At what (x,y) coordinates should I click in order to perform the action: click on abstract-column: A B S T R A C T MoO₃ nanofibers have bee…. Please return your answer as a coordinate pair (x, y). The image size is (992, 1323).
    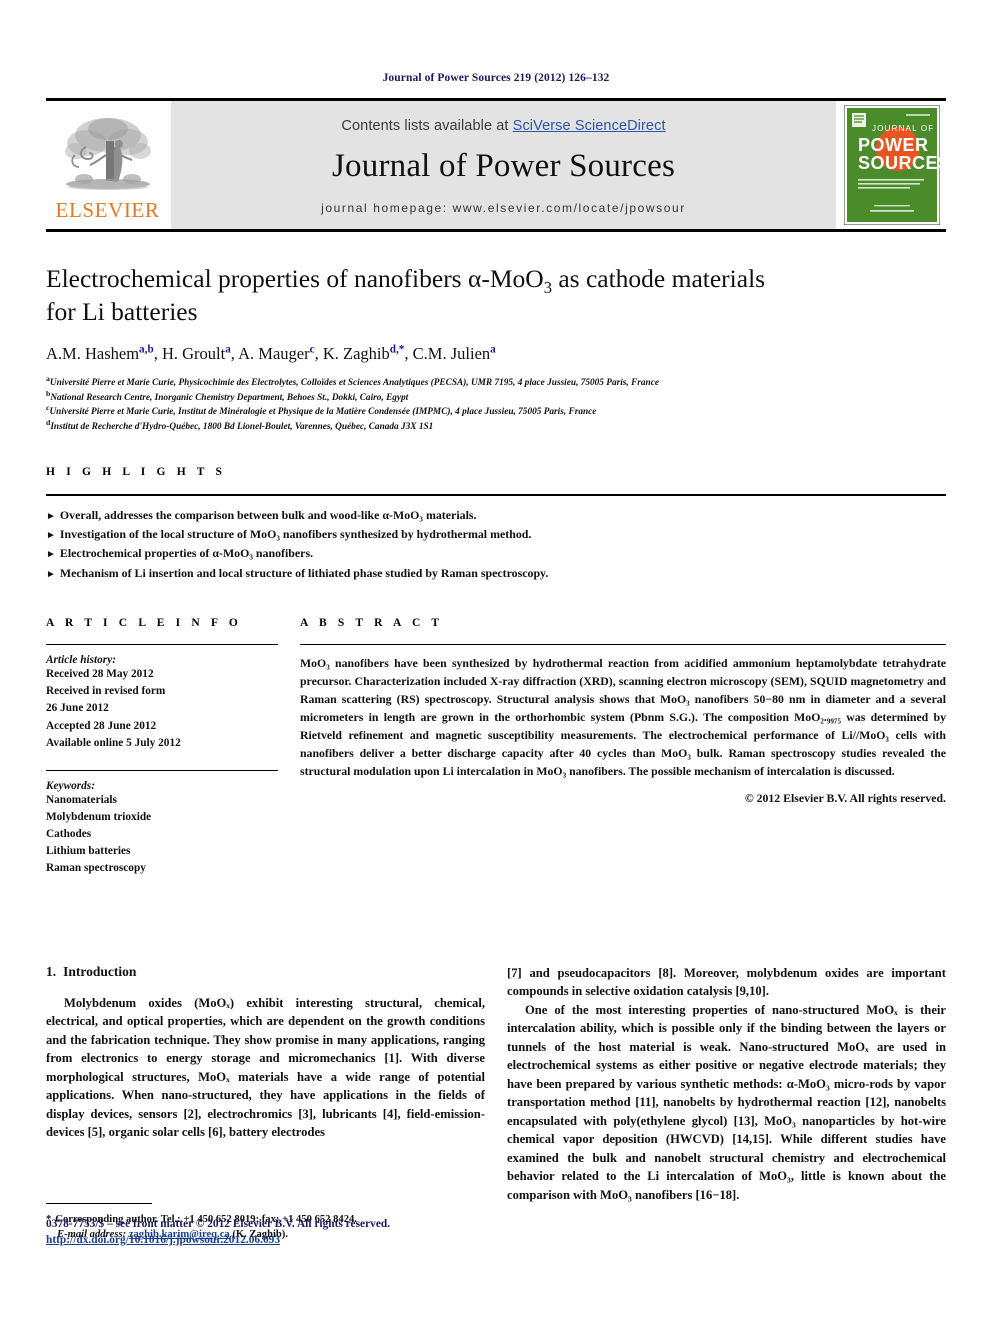
    Looking at the image, I should click on (623, 747).